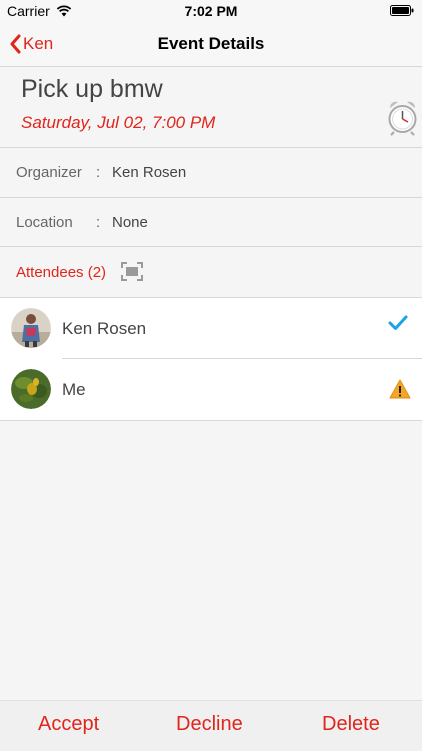 This screenshot has width=422, height=751. I want to click on status-time: 7:02 PM, so click(211, 11).